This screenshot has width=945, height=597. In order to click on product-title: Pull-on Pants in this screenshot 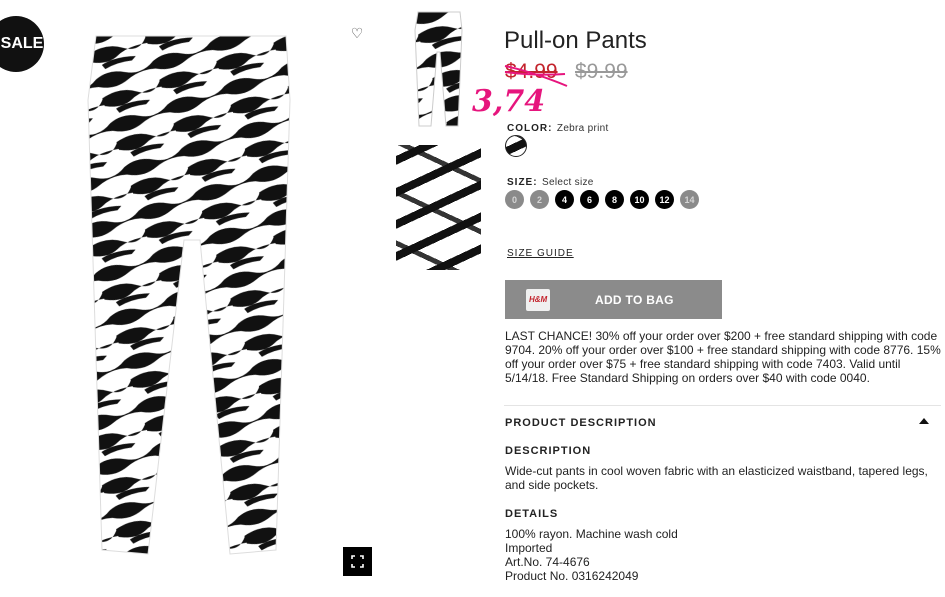, I will do `click(575, 40)`.